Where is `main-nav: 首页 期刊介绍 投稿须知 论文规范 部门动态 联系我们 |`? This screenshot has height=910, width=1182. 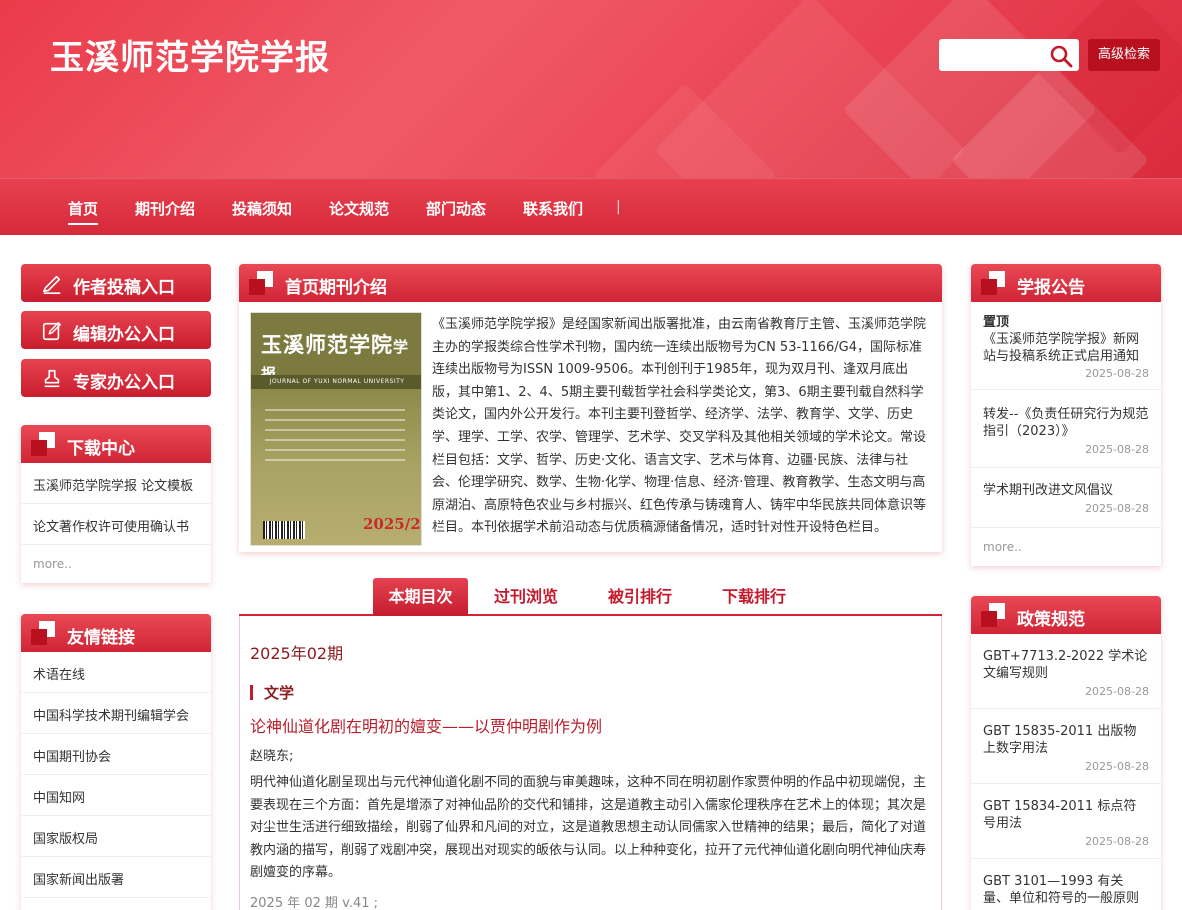 main-nav: 首页 期刊介绍 投稿须知 论文规范 部门动态 联系我们 | is located at coordinates (591, 206).